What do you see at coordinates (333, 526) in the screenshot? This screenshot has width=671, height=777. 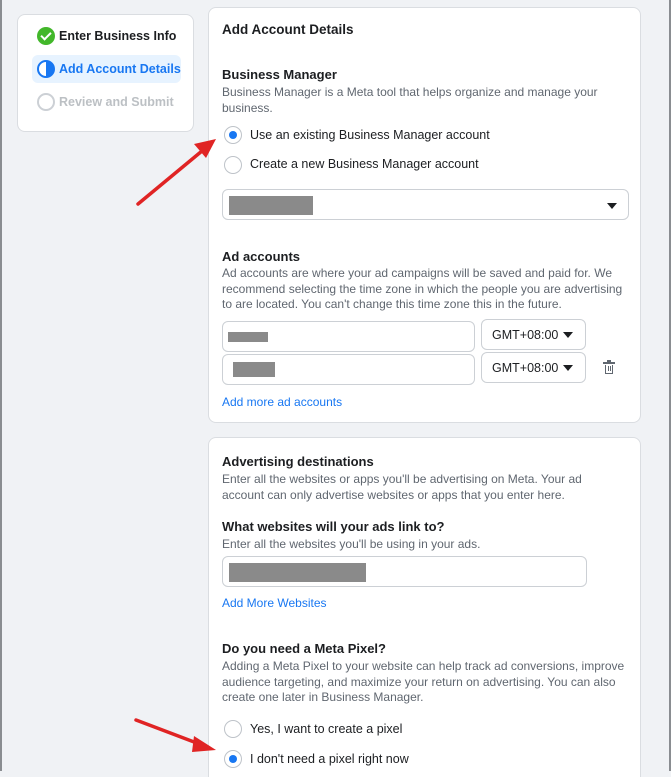 I see `websites-heading: What websites will your ads link to?` at bounding box center [333, 526].